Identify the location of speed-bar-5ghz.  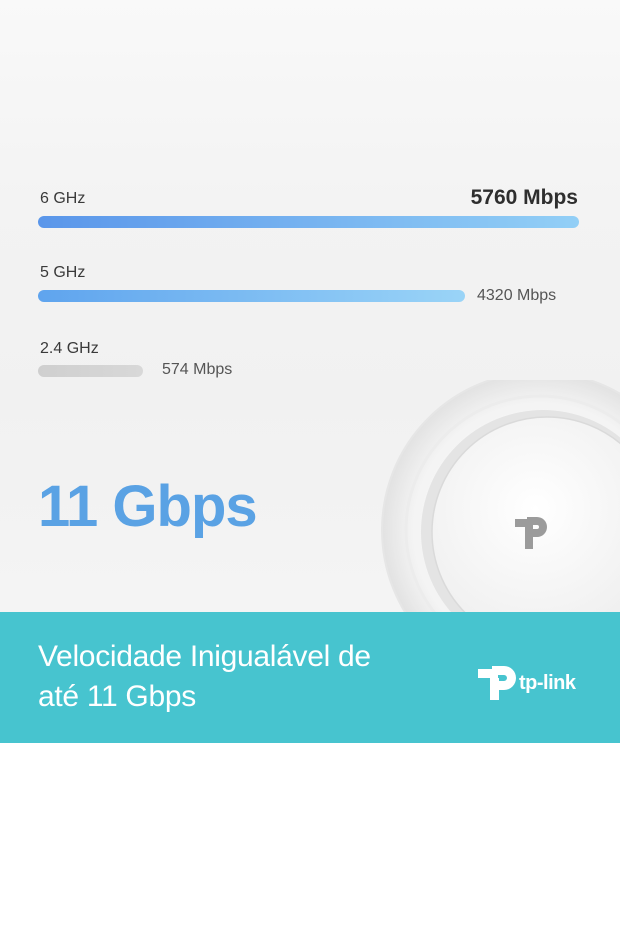
(251, 296).